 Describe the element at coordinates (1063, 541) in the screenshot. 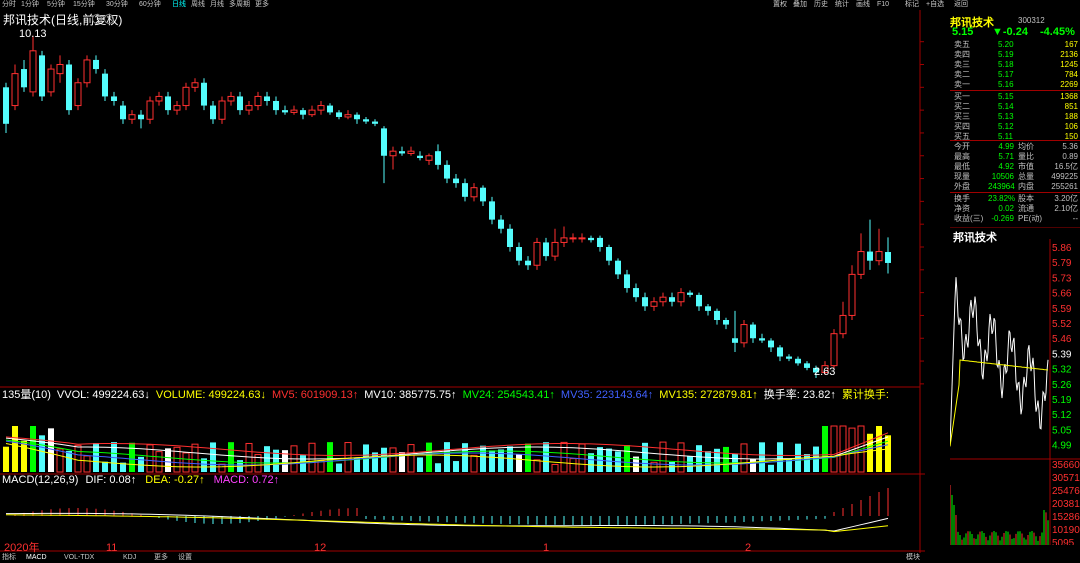

I see `mini-volume-tick: 5095` at that location.